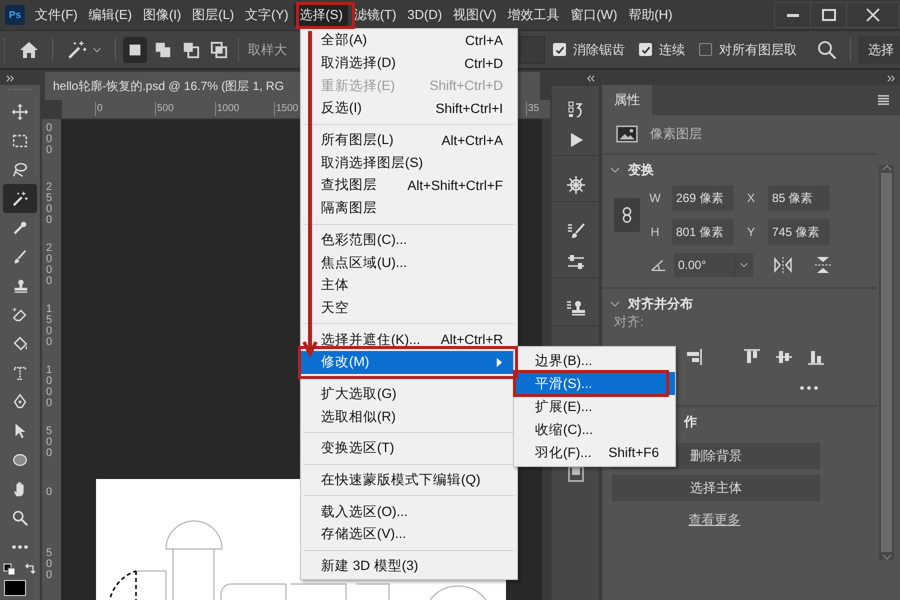 The width and height of the screenshot is (900, 600). Describe the element at coordinates (703, 198) in the screenshot. I see `number-field: 269 像素` at that location.